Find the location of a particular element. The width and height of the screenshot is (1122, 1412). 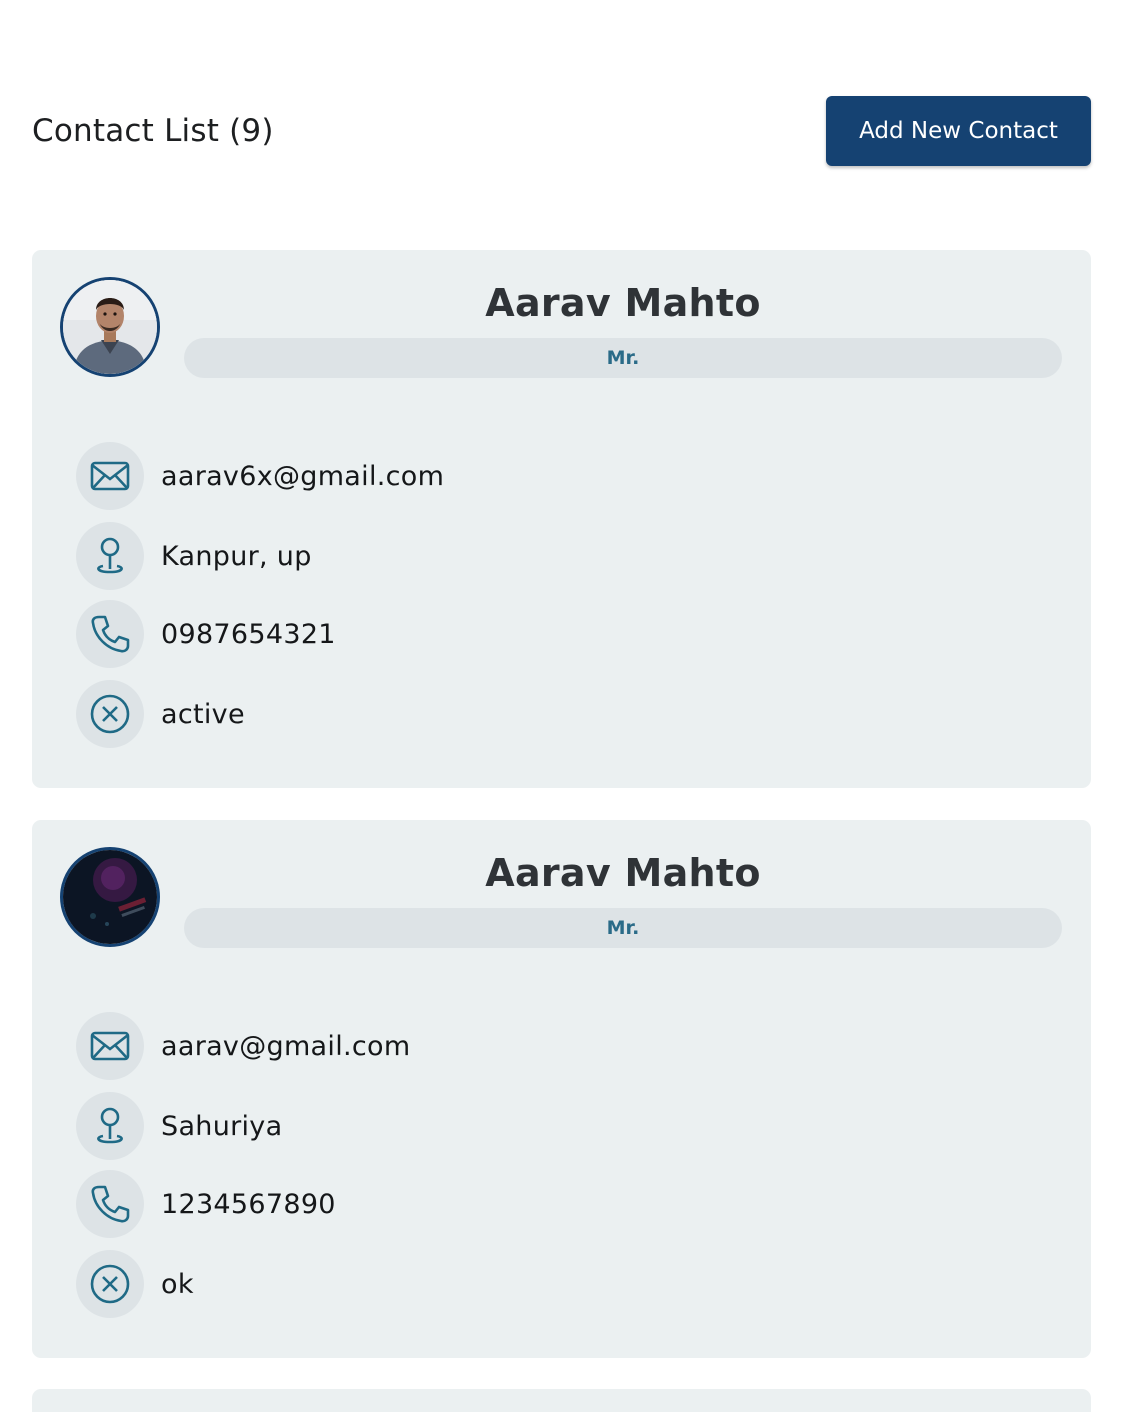

contact-phone: 0987654321 is located at coordinates (248, 634).